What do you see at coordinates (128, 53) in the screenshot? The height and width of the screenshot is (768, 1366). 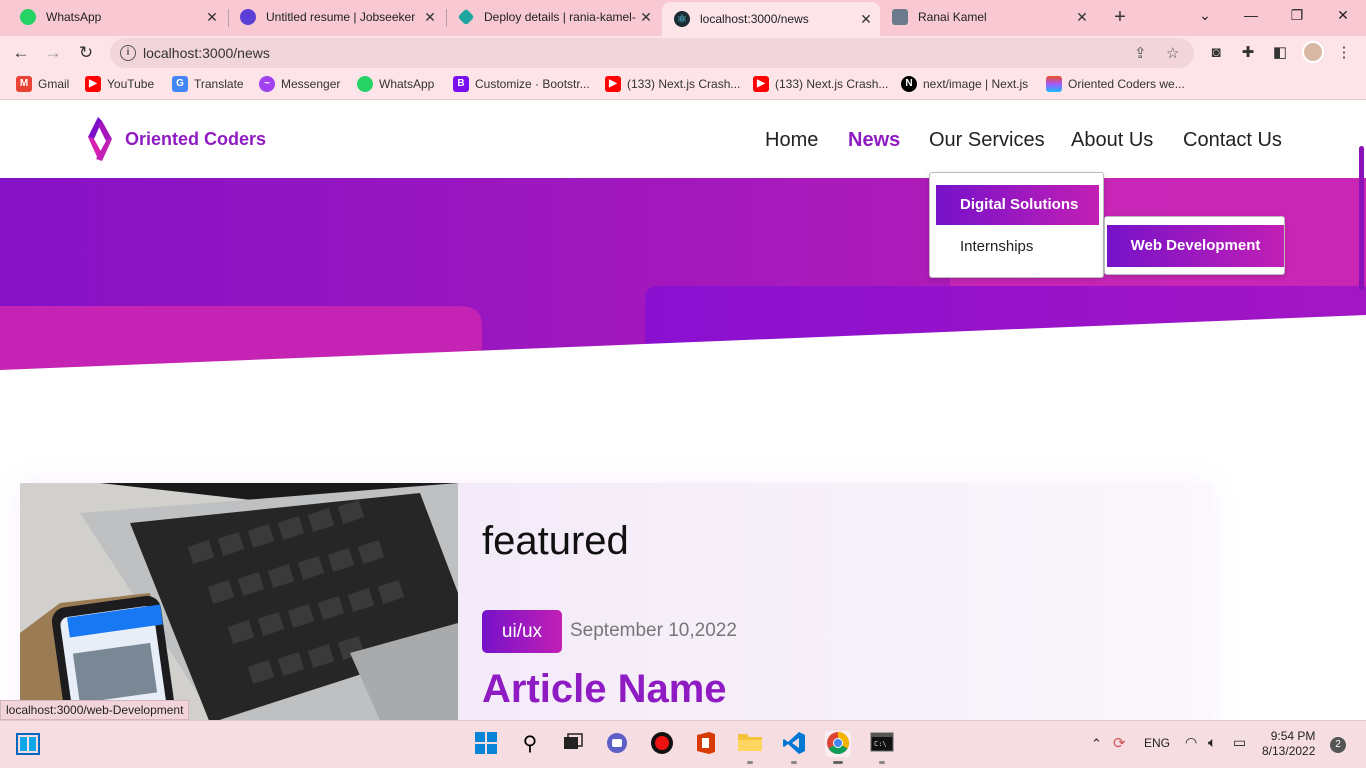 I see `site-info-icon: i` at bounding box center [128, 53].